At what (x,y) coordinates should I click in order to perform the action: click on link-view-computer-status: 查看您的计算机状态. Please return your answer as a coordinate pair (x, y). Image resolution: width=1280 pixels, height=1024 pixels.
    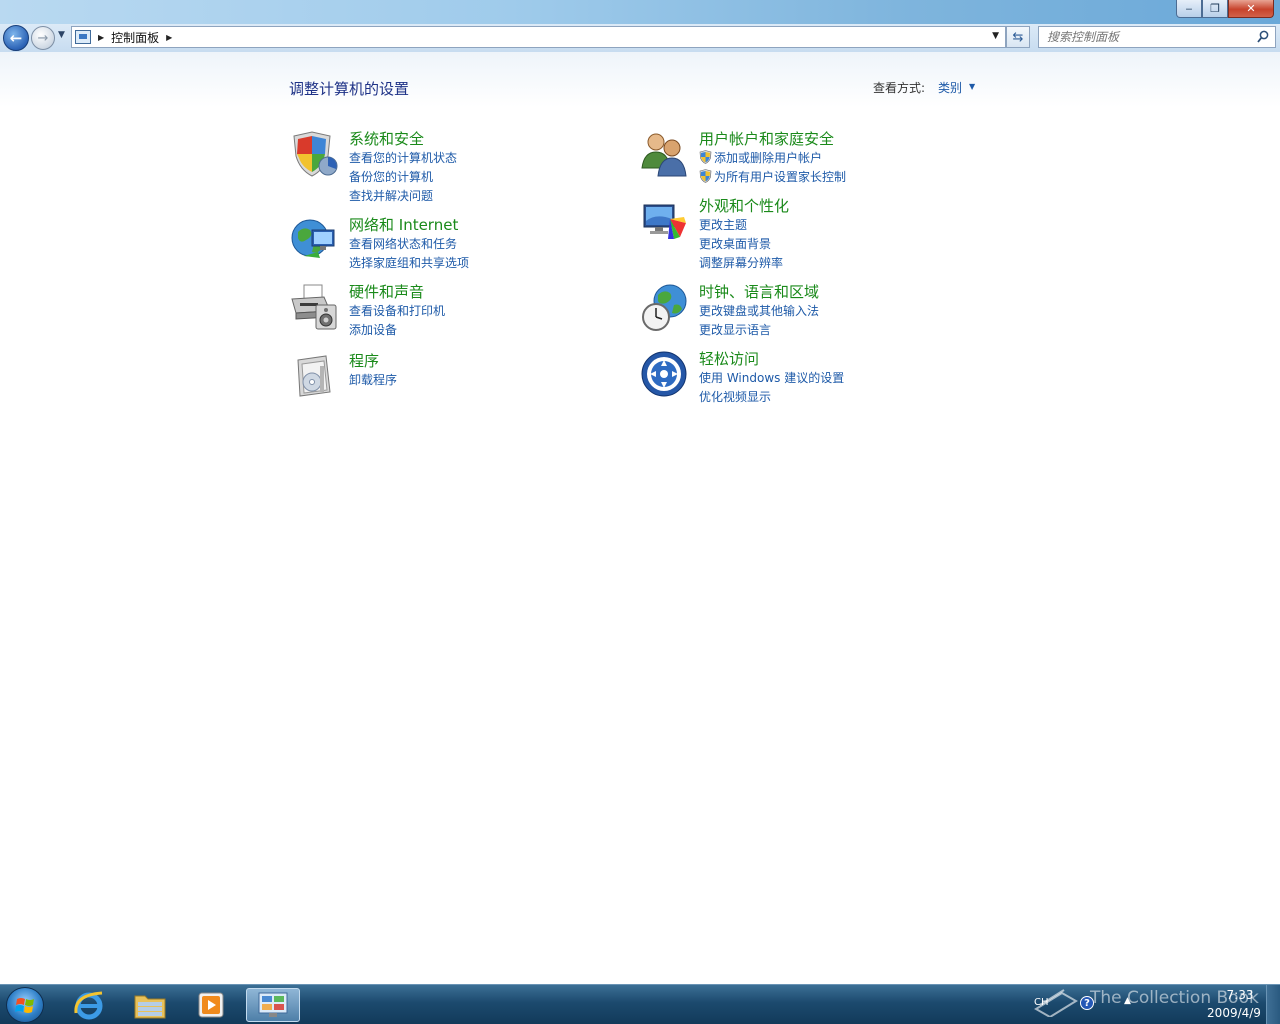
    Looking at the image, I should click on (403, 158).